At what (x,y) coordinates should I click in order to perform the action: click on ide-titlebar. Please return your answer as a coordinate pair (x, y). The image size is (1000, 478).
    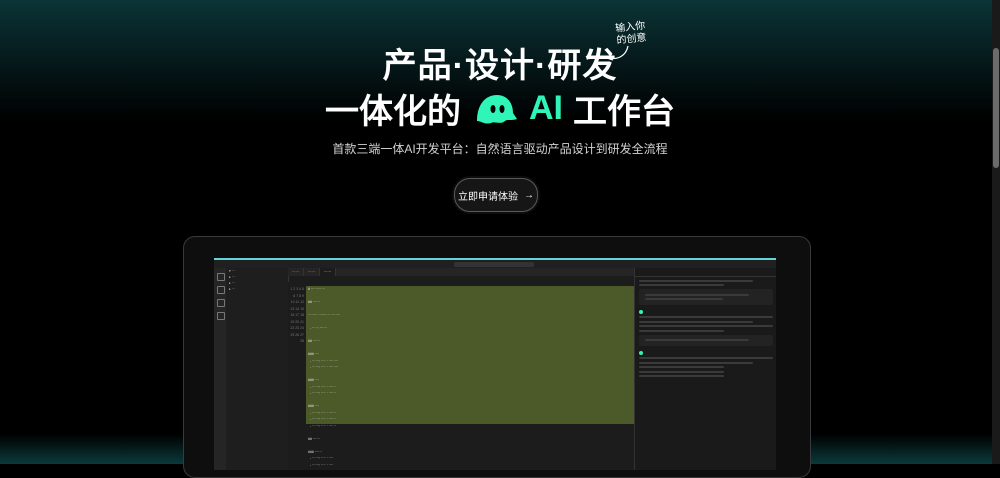
    Looking at the image, I should click on (495, 264).